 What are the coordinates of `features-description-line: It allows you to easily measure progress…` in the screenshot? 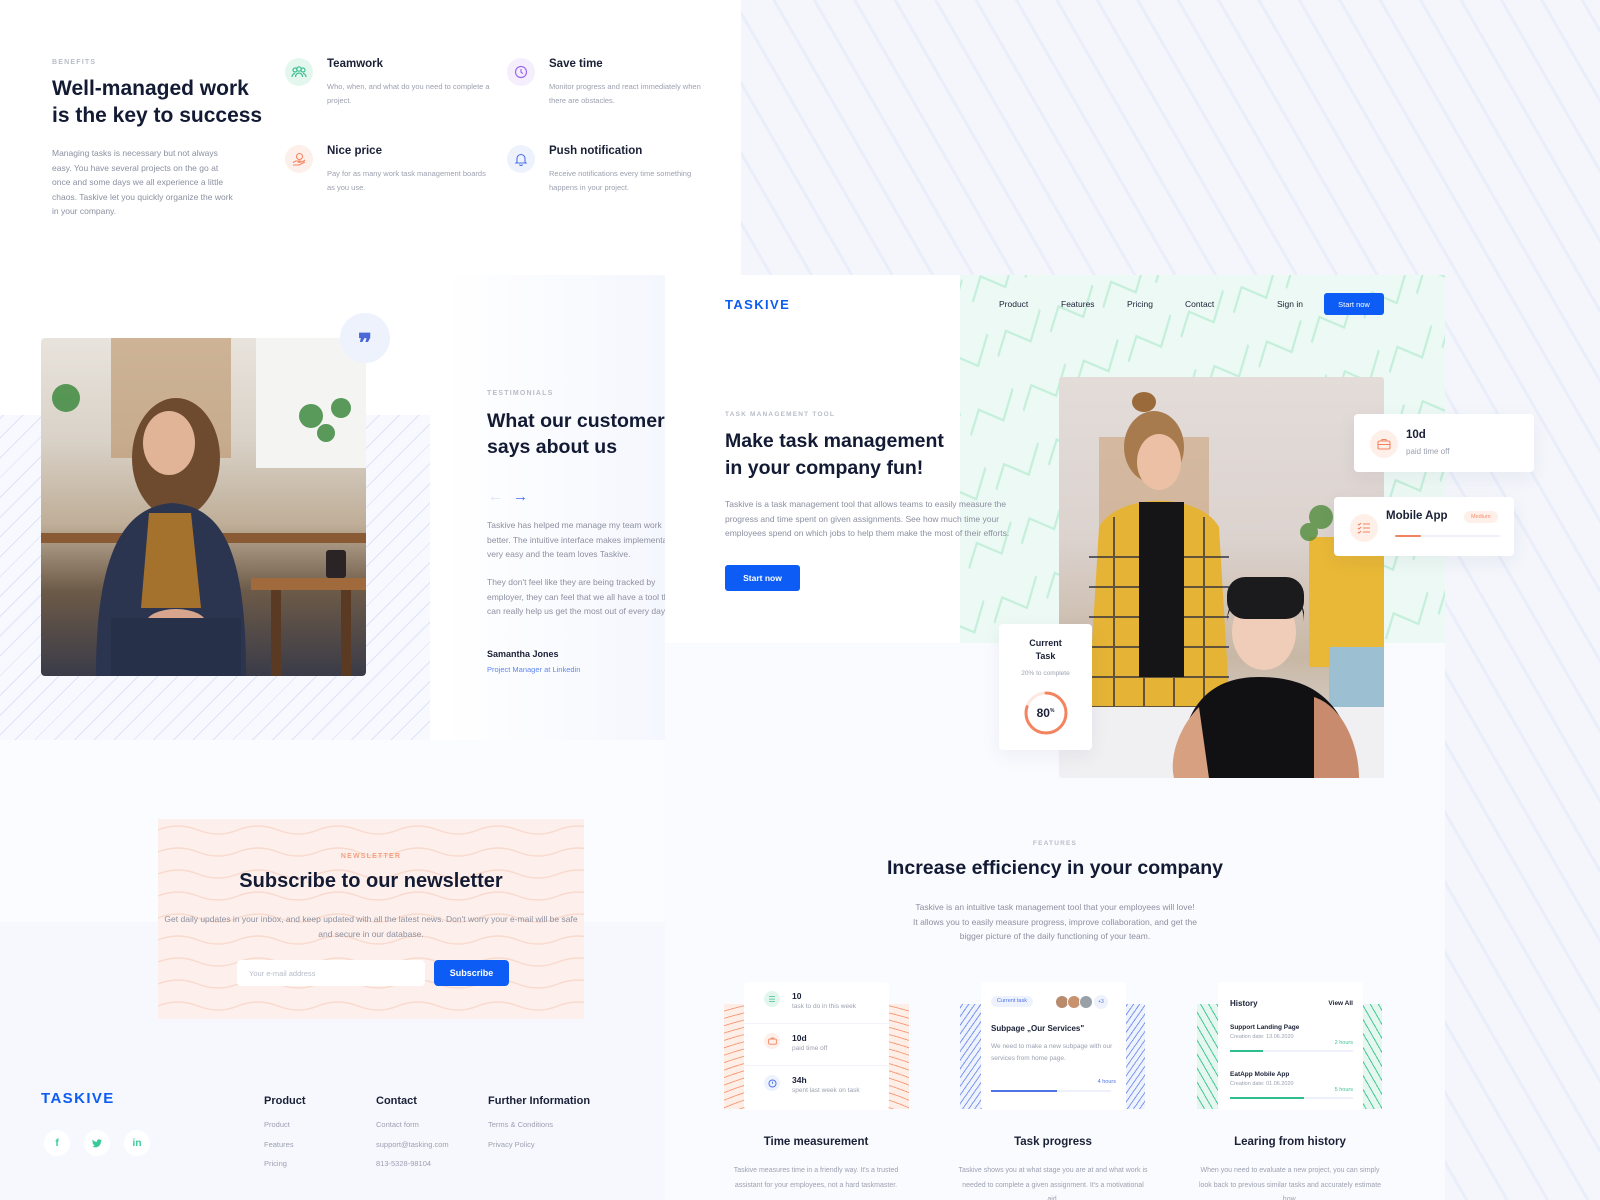 It's located at (1055, 921).